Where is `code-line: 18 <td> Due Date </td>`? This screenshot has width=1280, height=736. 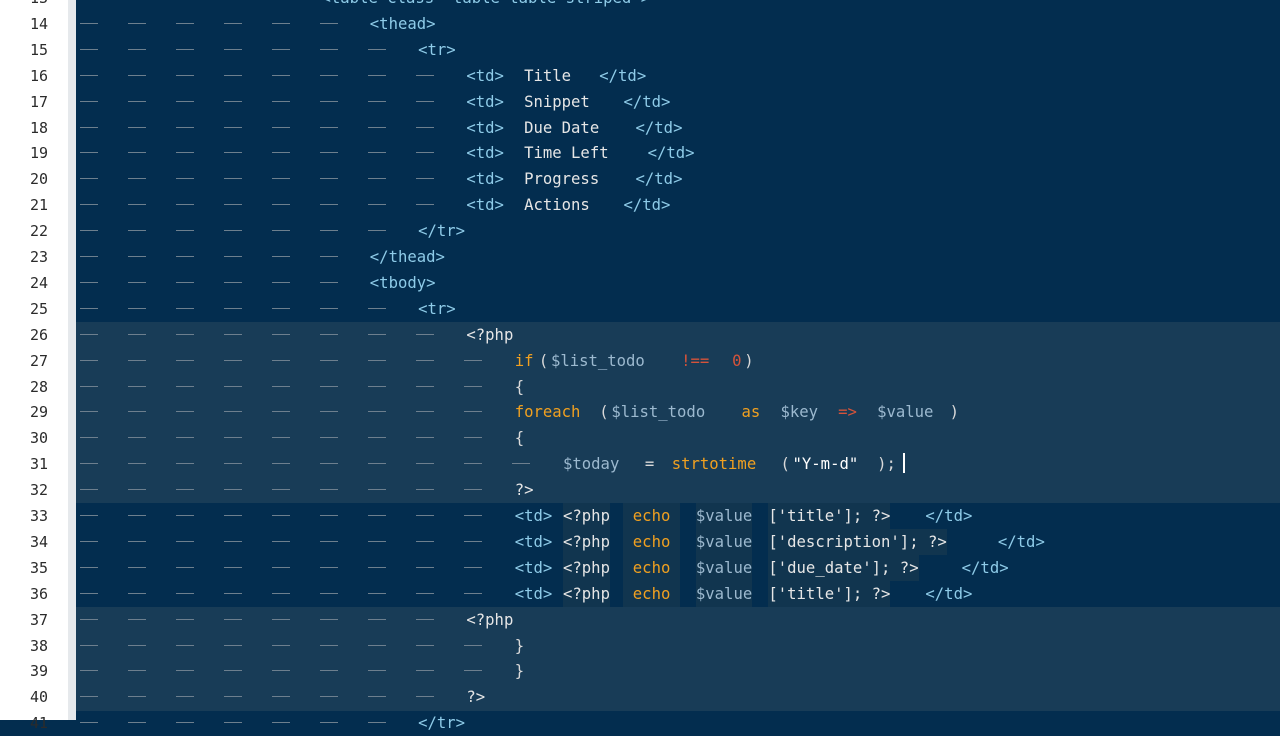
code-line: 18 <td> Due Date </td> is located at coordinates (640, 128).